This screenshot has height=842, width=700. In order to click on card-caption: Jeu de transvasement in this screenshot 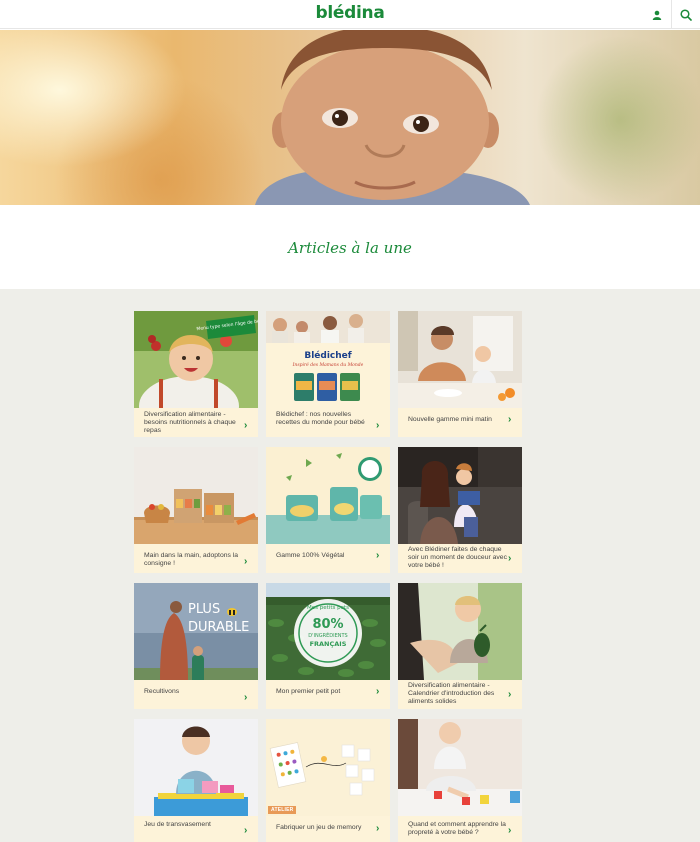, I will do `click(177, 824)`.